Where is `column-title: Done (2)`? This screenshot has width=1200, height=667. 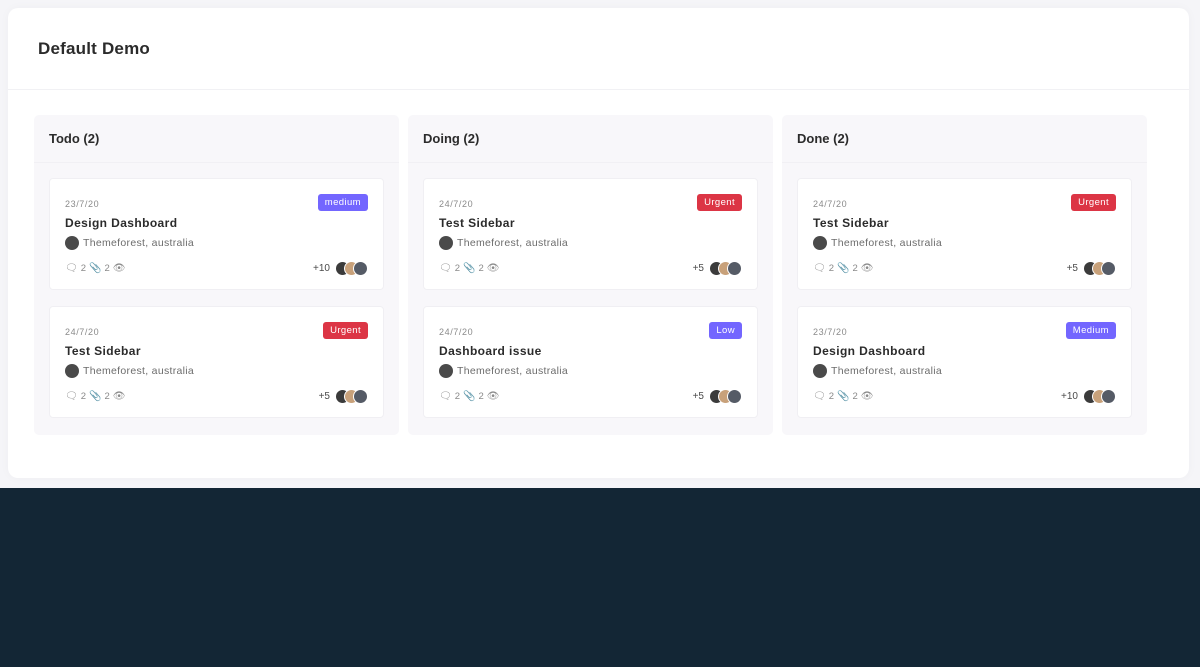 column-title: Done (2) is located at coordinates (964, 139).